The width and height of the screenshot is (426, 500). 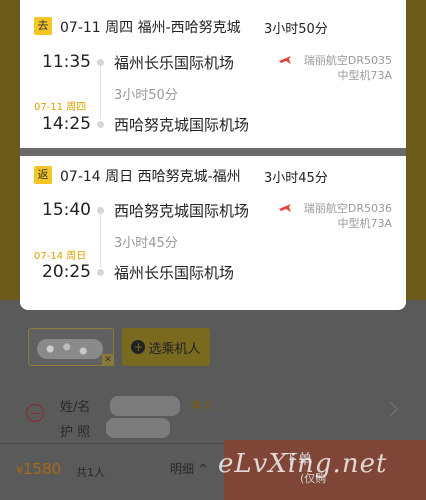 What do you see at coordinates (174, 349) in the screenshot?
I see `add-passenger-label: 选乘机人` at bounding box center [174, 349].